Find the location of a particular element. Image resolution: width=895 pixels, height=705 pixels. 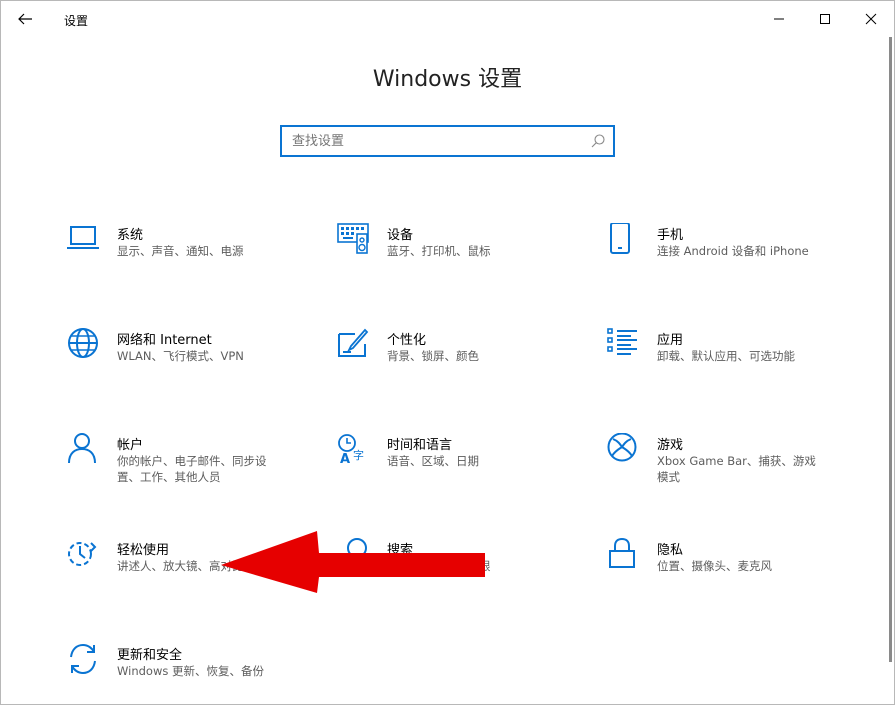

tile-desc: 背景、锁屏、颜色 is located at coordinates (433, 356).